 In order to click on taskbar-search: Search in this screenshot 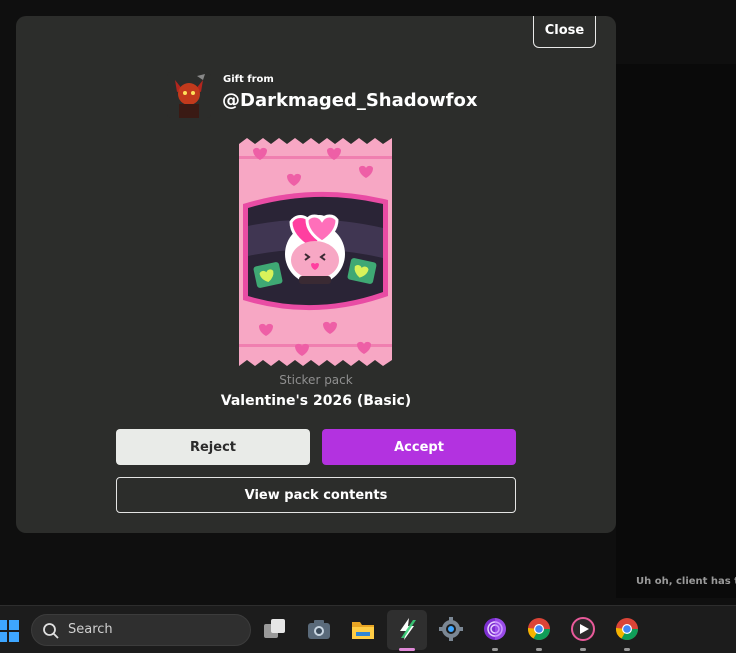, I will do `click(141, 630)`.